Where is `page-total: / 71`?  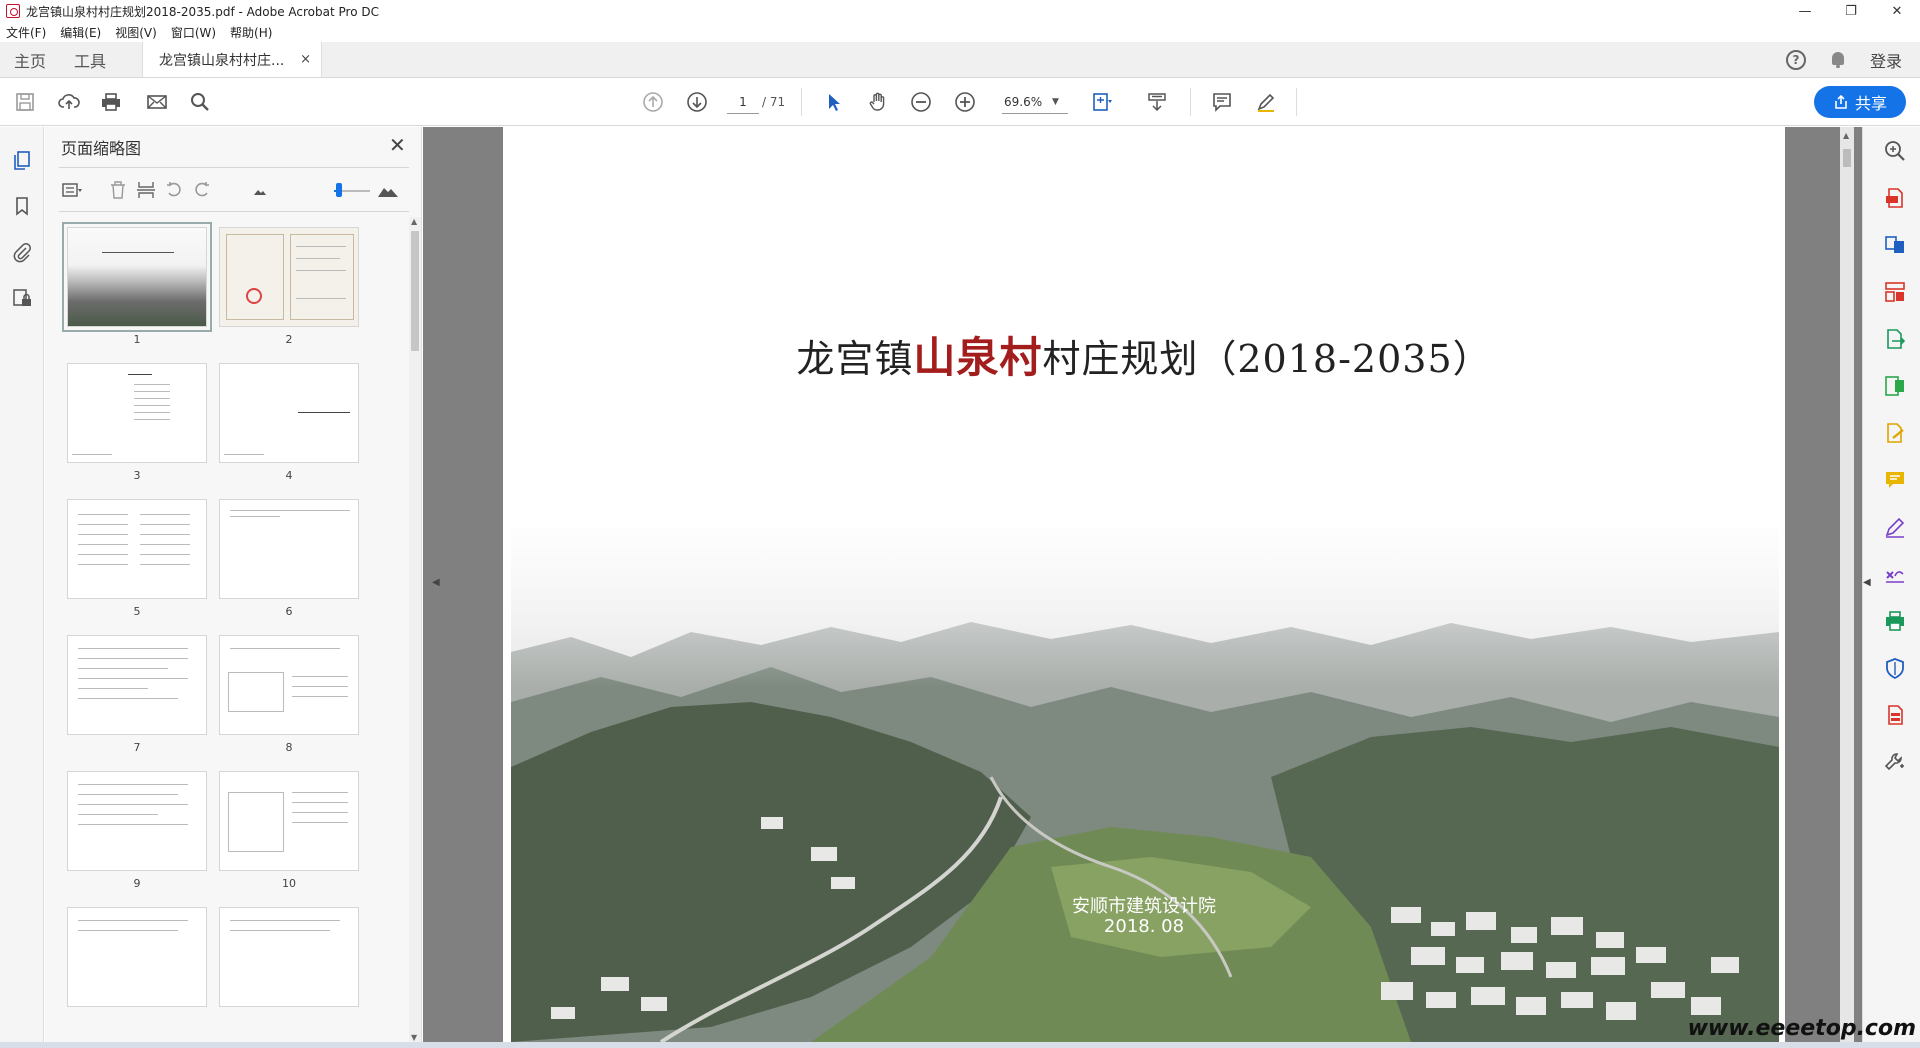 page-total: / 71 is located at coordinates (774, 102).